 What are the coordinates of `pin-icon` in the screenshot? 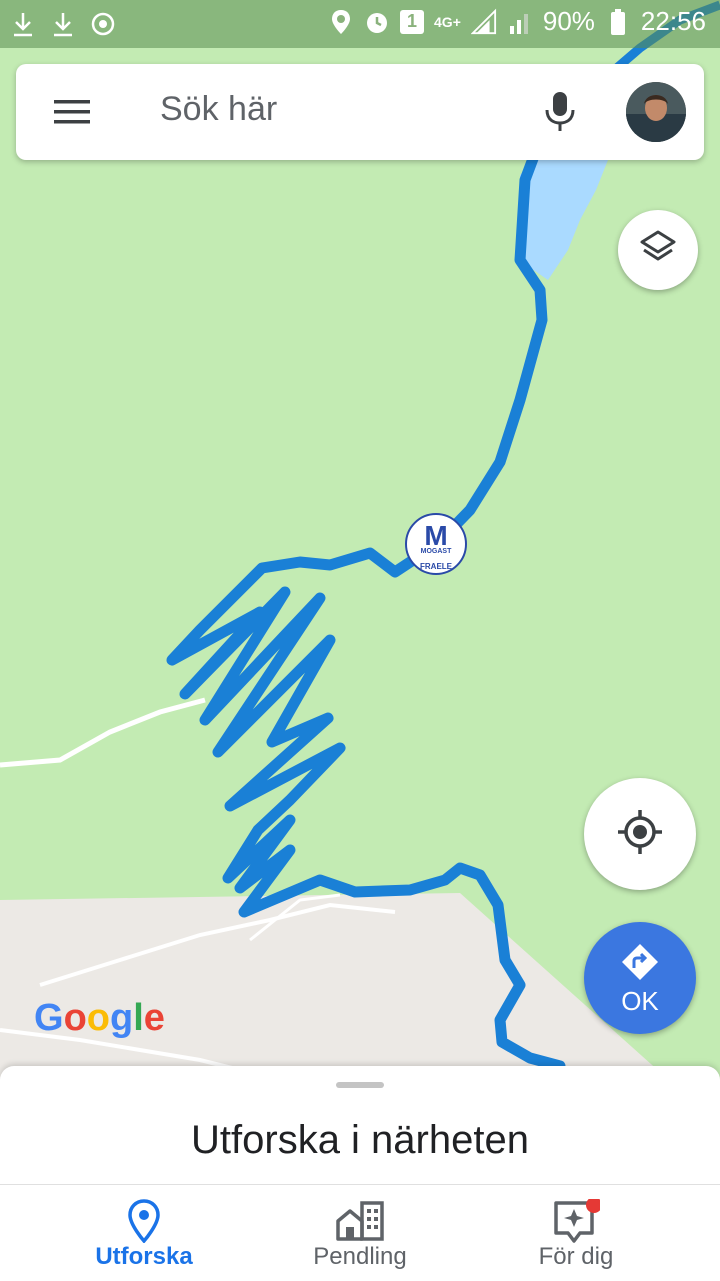 It's located at (144, 1221).